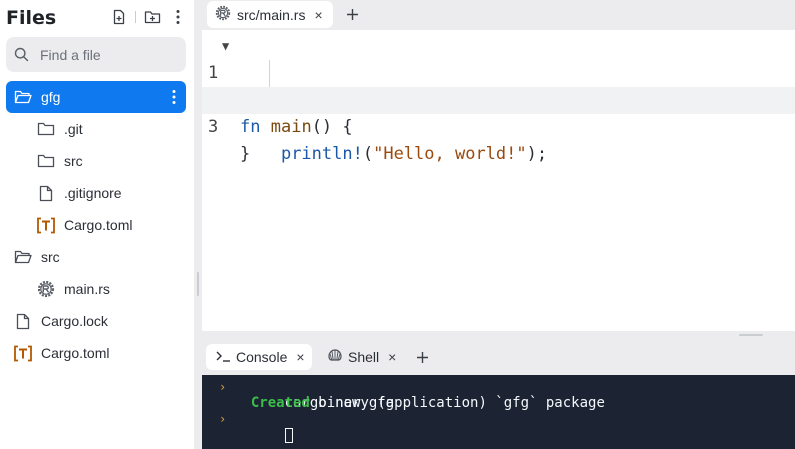 This screenshot has height=449, width=795. What do you see at coordinates (498, 15) in the screenshot?
I see `editor-tab-bar: src/main.rs ×` at bounding box center [498, 15].